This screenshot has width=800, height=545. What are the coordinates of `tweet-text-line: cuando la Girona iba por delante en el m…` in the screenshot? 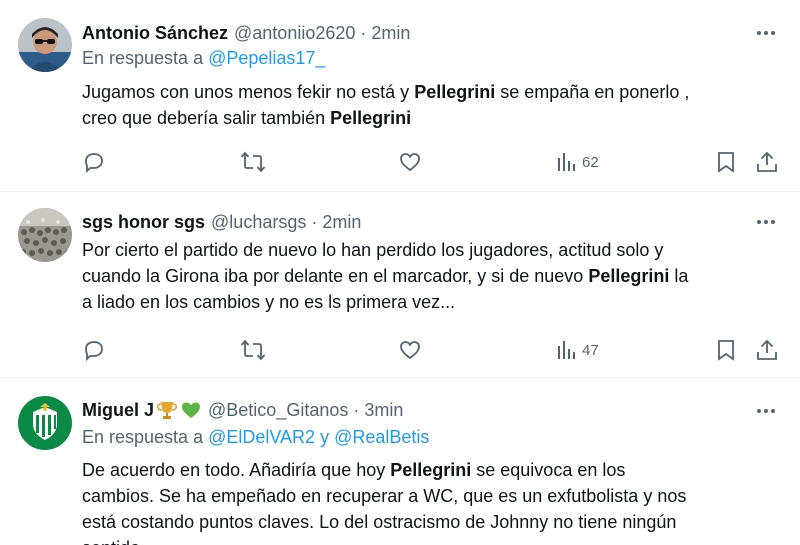 It's located at (385, 276).